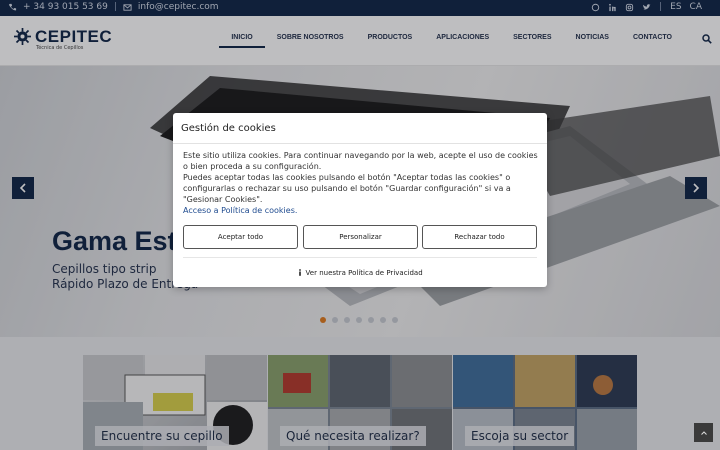 This screenshot has height=450, width=720. Describe the element at coordinates (361, 210) in the screenshot. I see `cookie-policy-link: Acceso a Política de cookies.` at that location.